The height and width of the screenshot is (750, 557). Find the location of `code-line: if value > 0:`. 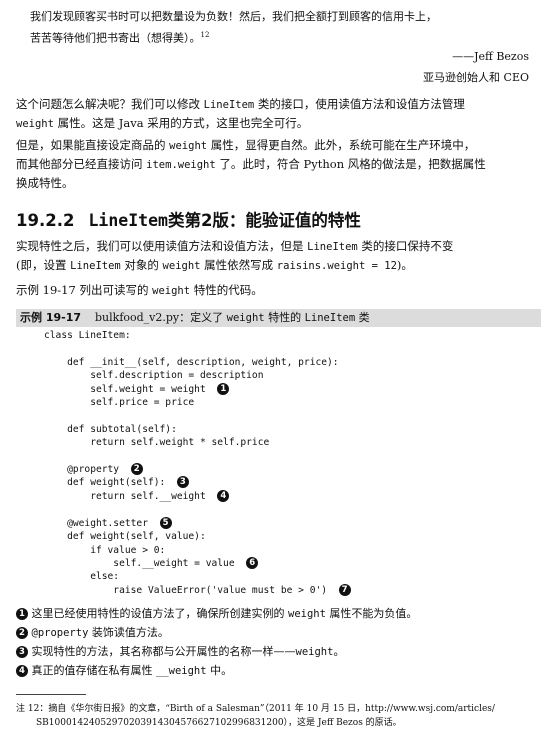

code-line: if value > 0: is located at coordinates (105, 550).